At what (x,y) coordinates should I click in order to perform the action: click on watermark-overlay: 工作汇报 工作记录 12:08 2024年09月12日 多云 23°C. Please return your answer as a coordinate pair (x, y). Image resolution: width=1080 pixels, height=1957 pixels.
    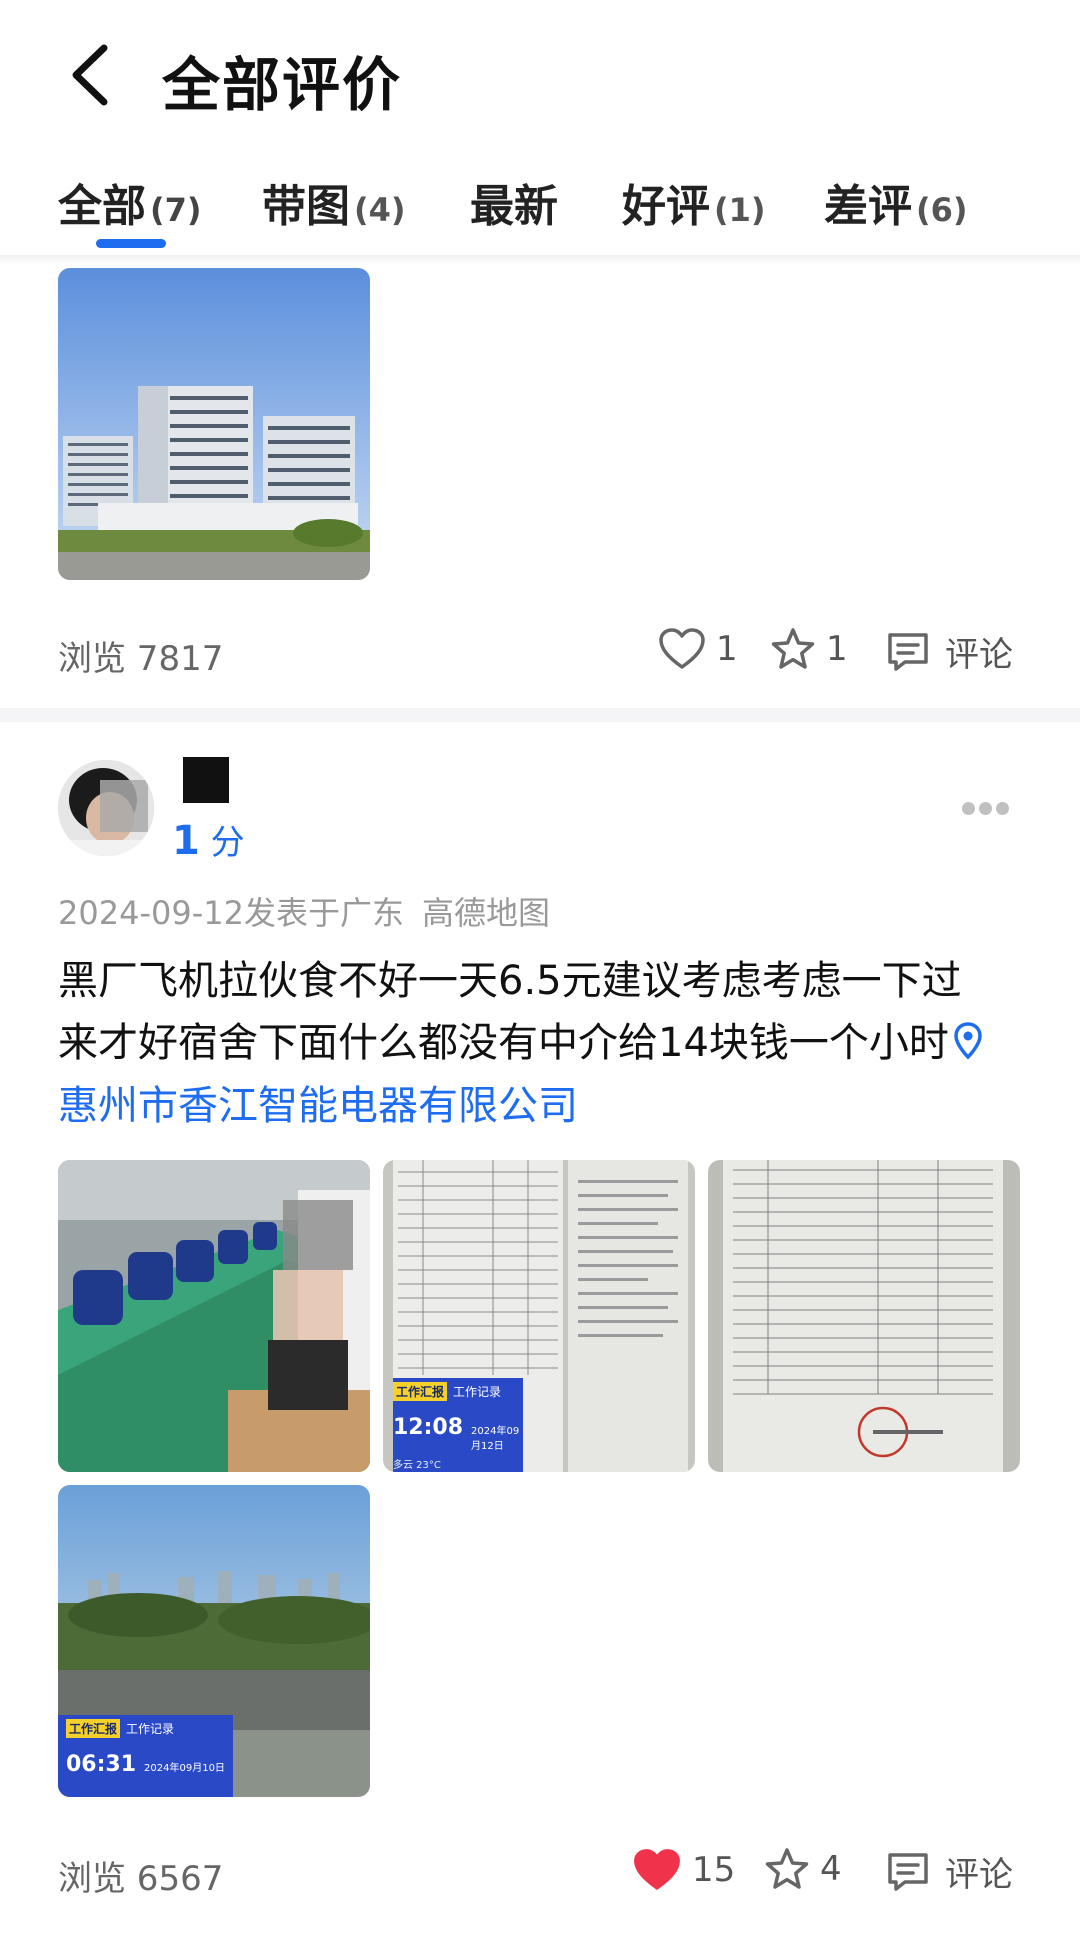
    Looking at the image, I should click on (458, 1426).